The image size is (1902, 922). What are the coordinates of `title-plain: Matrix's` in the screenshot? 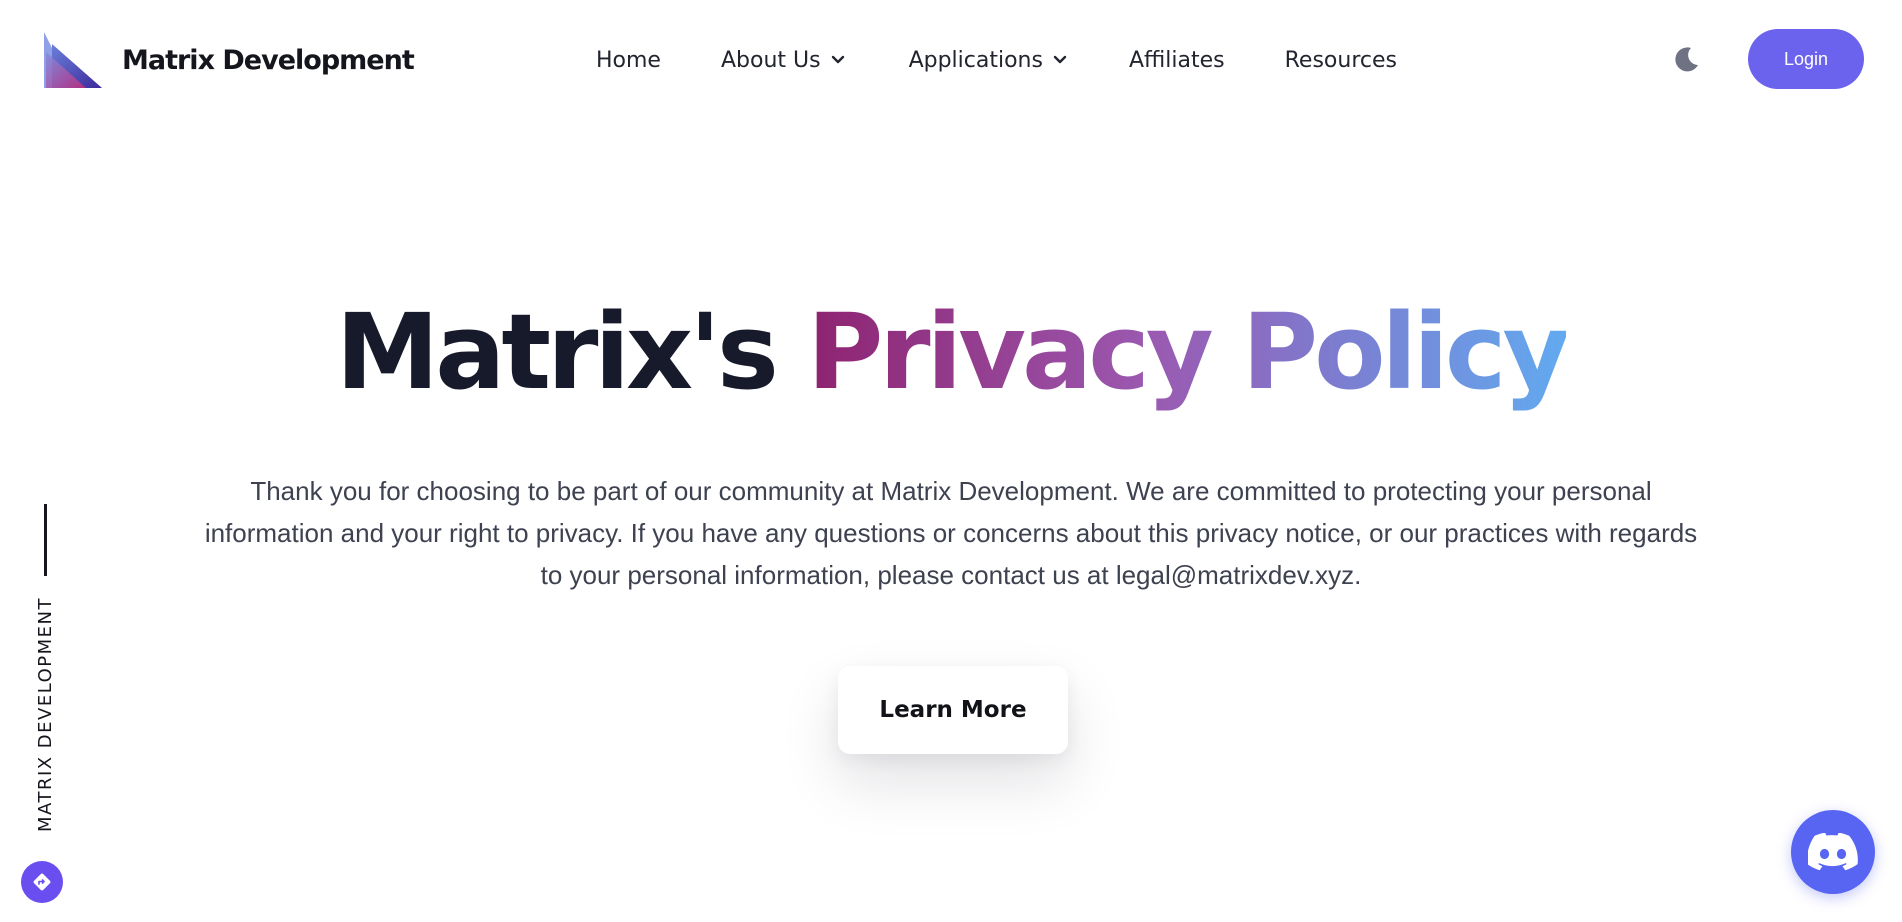 It's located at (557, 352).